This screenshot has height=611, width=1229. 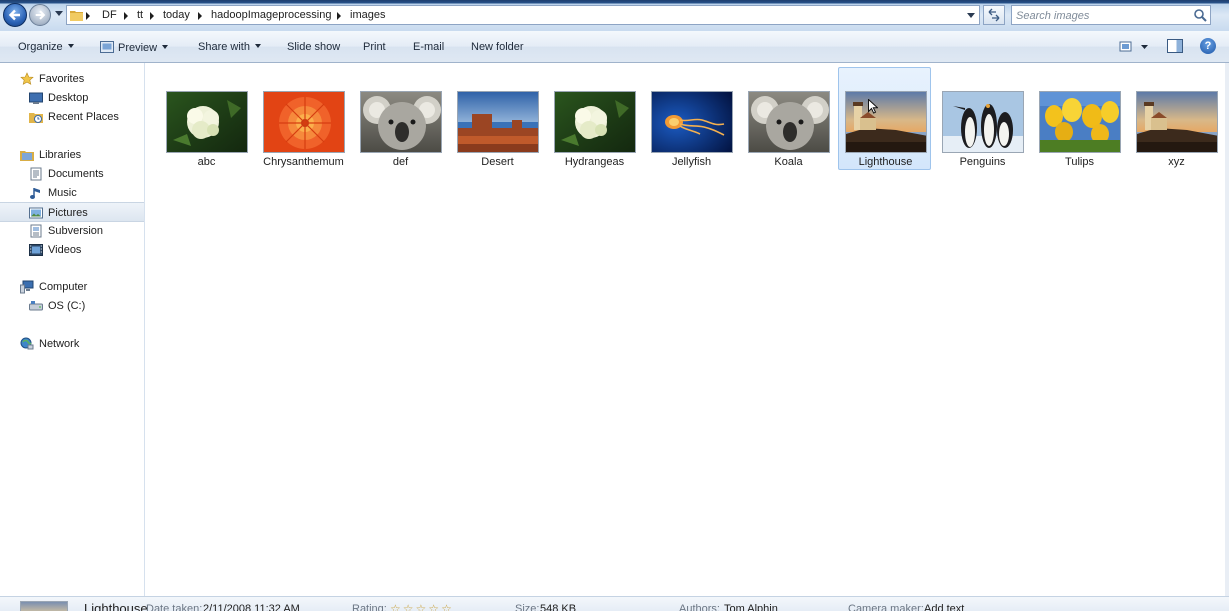 I want to click on sidebar-item-recent-places: Recent Places, so click(x=72, y=117).